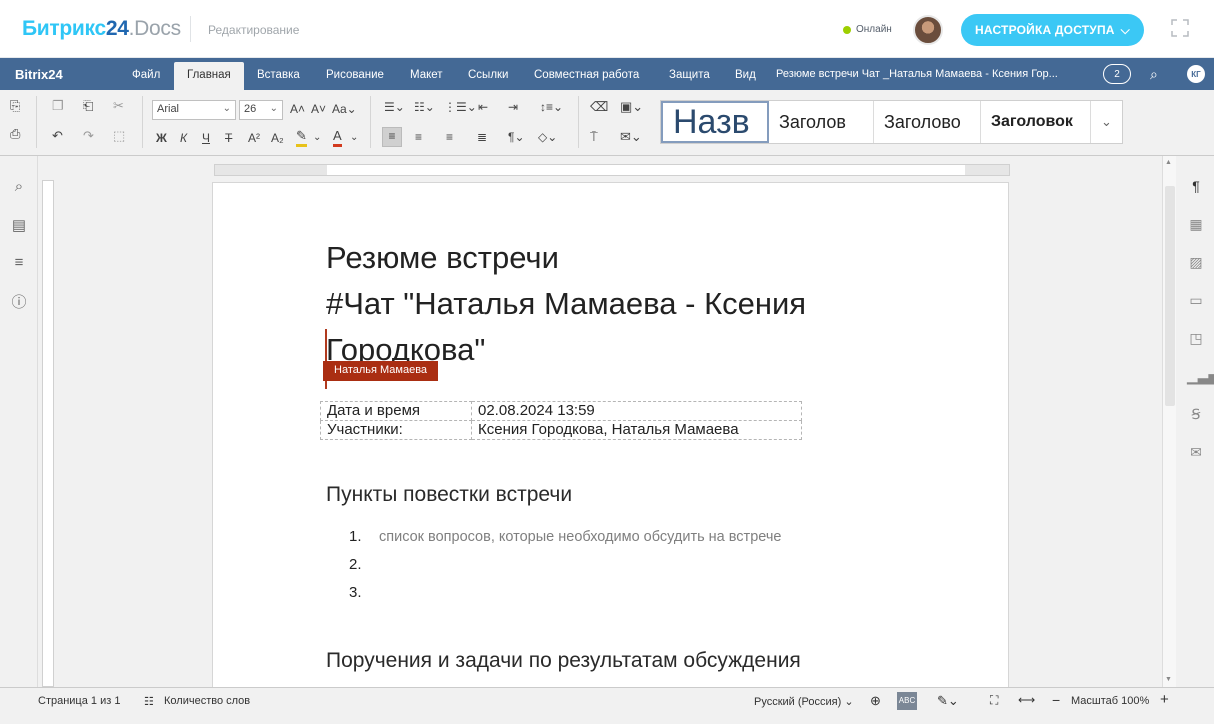 Image resolution: width=1214 pixels, height=724 pixels. What do you see at coordinates (15, 106) in the screenshot?
I see `paste-special-icon: ⎘` at bounding box center [15, 106].